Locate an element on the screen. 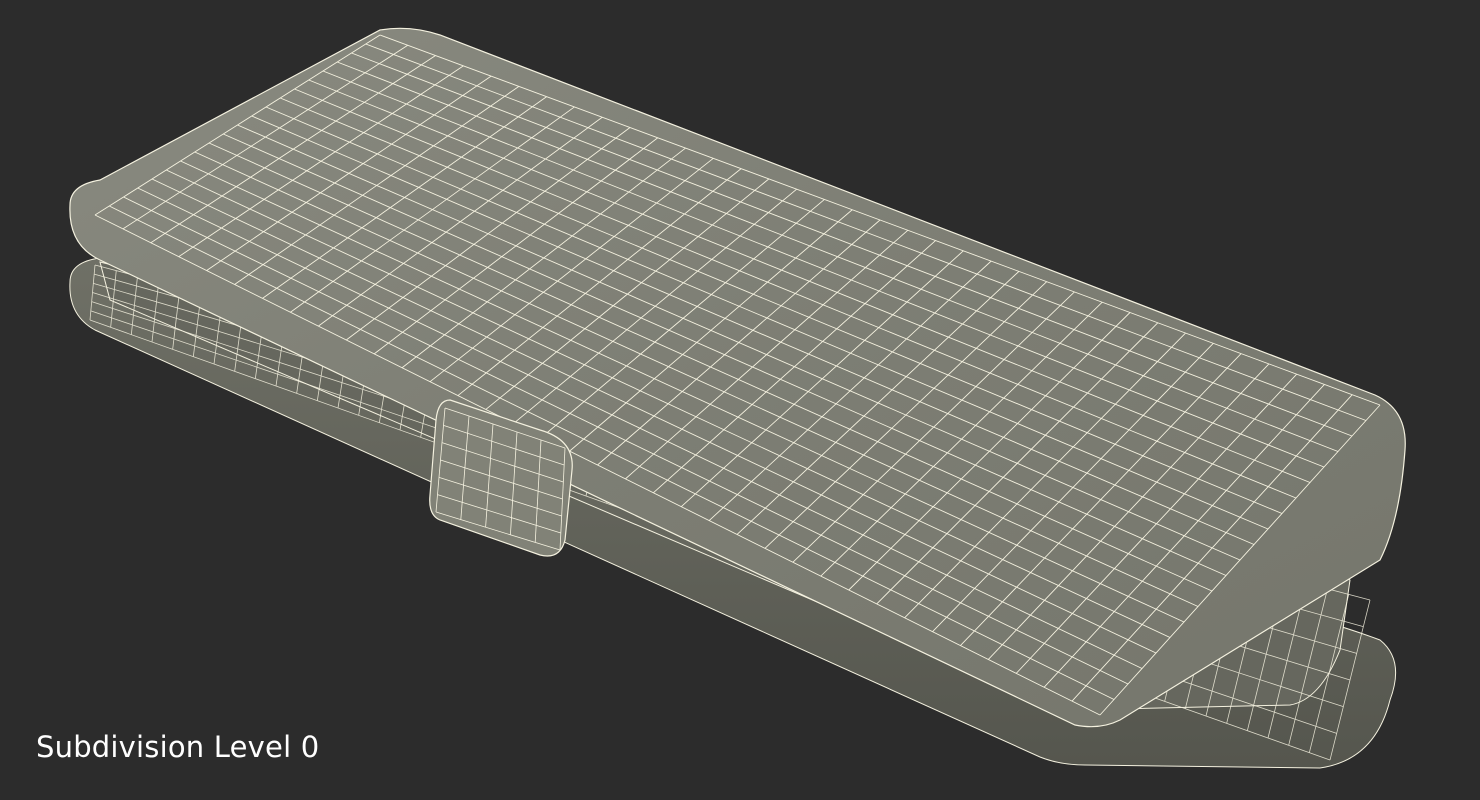 The image size is (1480, 800). subdivision-level-caption: Subdivision Level 0 is located at coordinates (178, 747).